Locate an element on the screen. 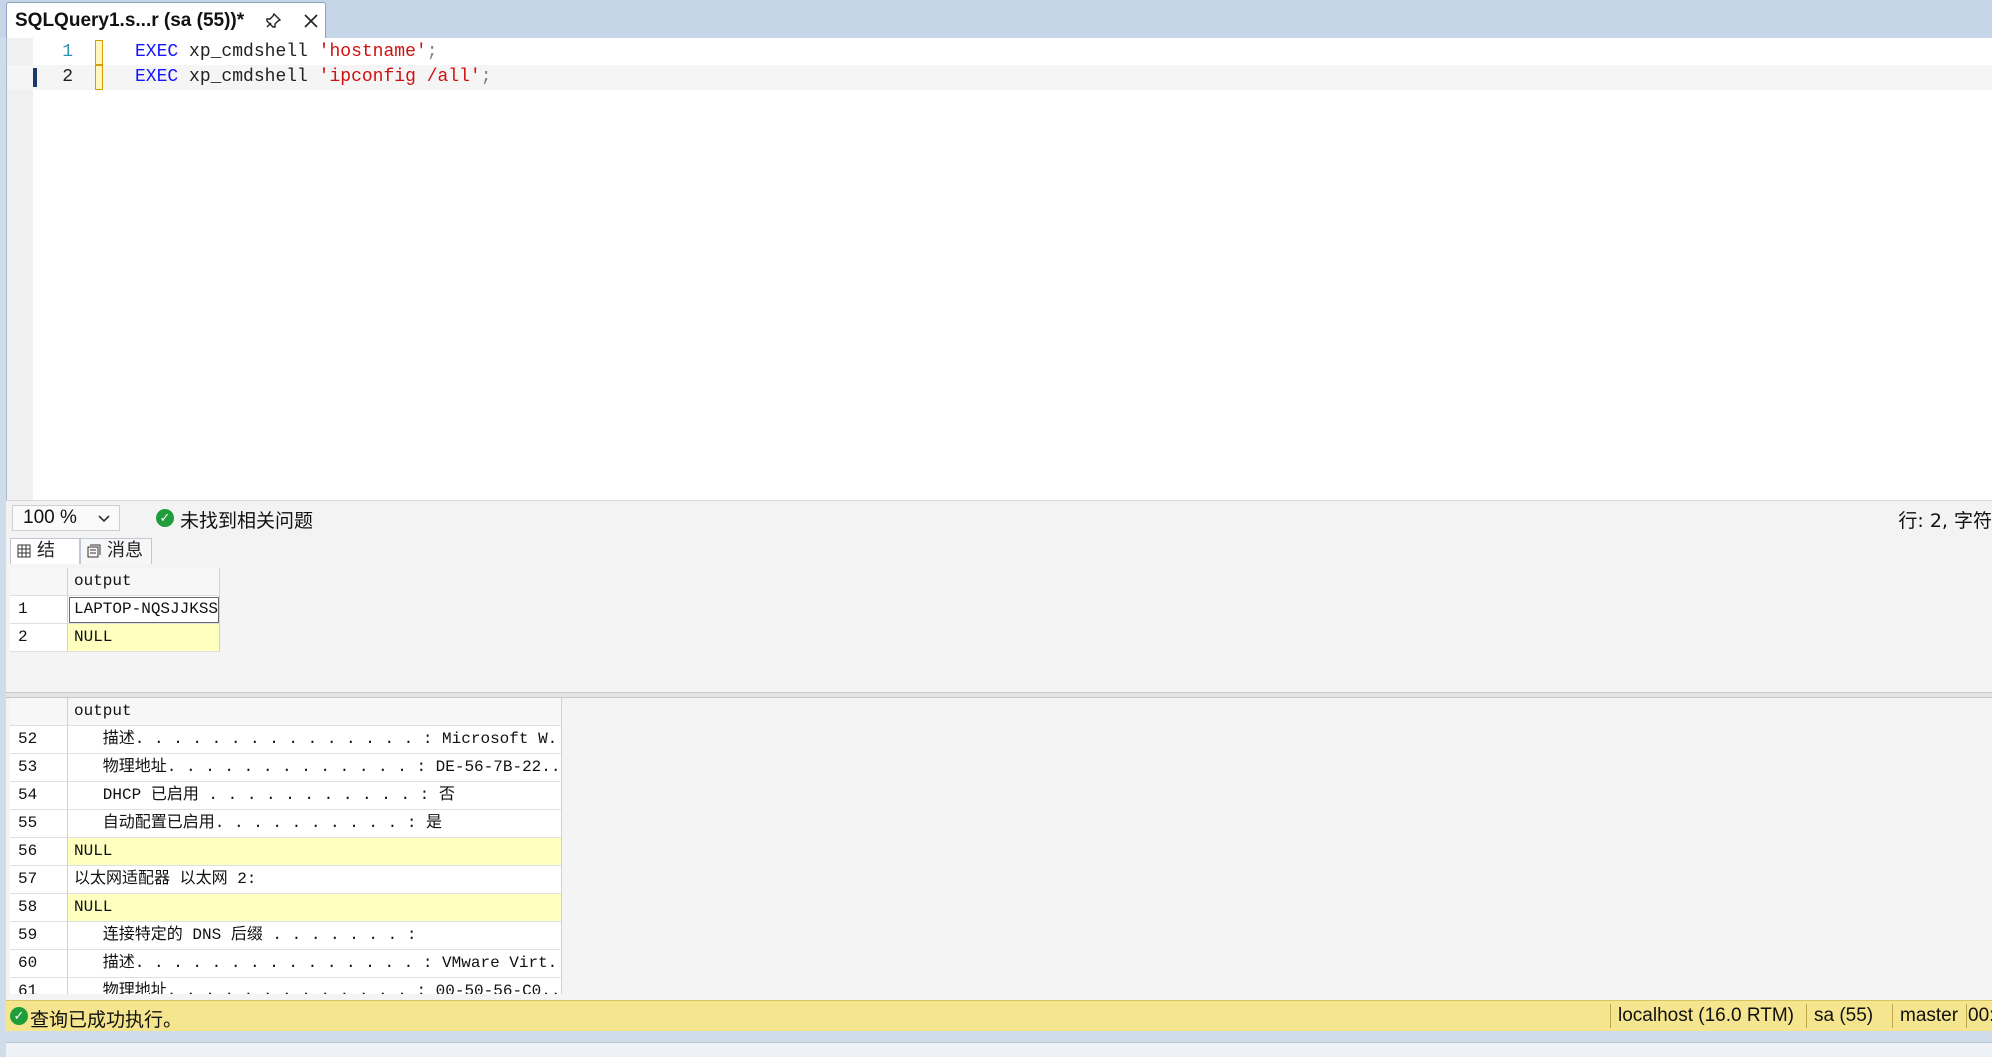  grid-cell: 连接特定的 DNS 后缀 . . . . . . . : is located at coordinates (315, 936).